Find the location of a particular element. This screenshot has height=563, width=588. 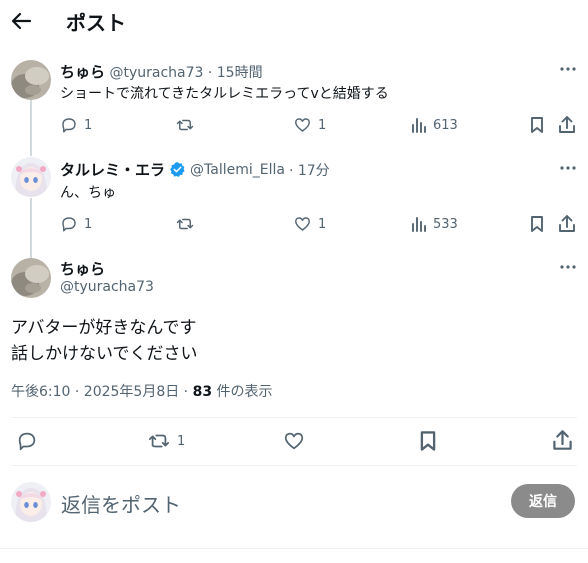

view-count: 533 is located at coordinates (445, 224).